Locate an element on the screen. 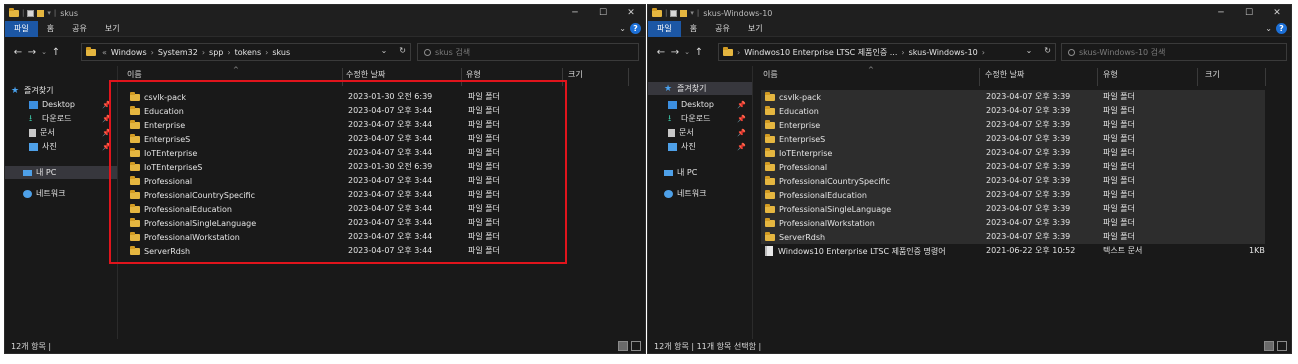 The height and width of the screenshot is (364, 1298). table-row: IoTEnterprise 2023-04-07 오후 3:44 파일 폴더 is located at coordinates (355, 153).